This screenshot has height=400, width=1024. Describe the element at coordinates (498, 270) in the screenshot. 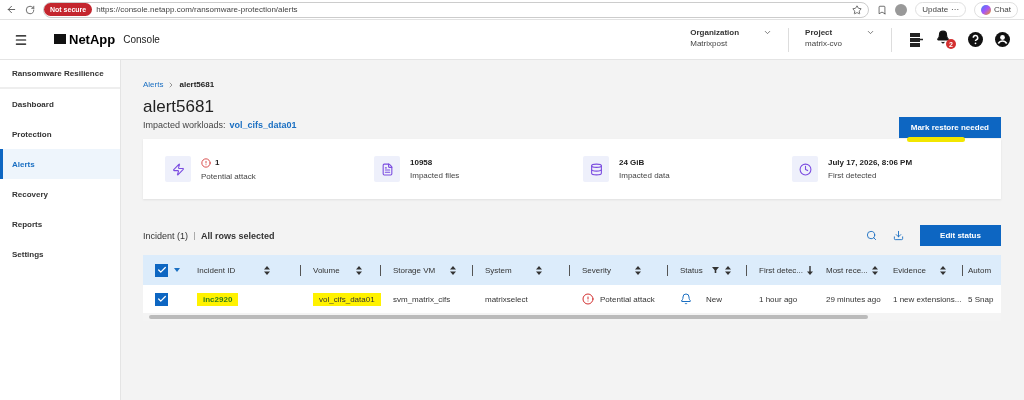

I see `column-header: System` at that location.